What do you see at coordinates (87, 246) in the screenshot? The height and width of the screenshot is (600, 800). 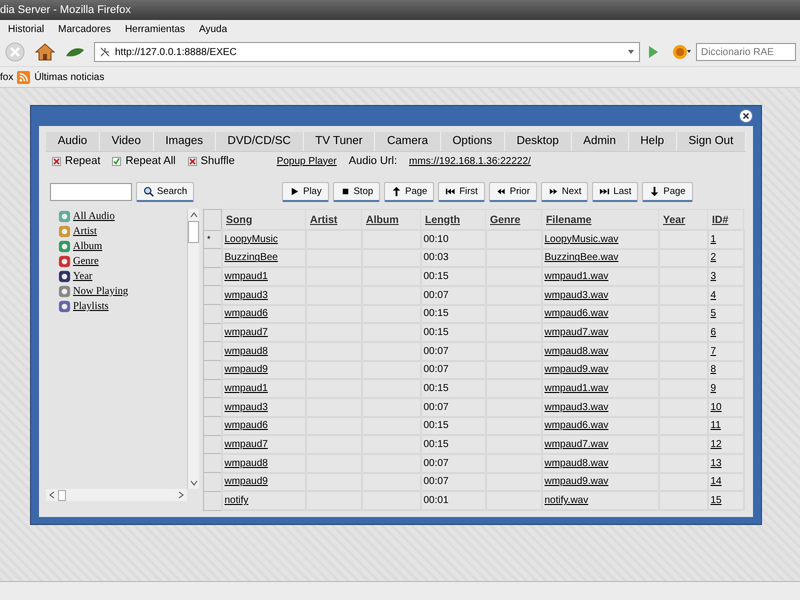 I see `tree-item: Album` at bounding box center [87, 246].